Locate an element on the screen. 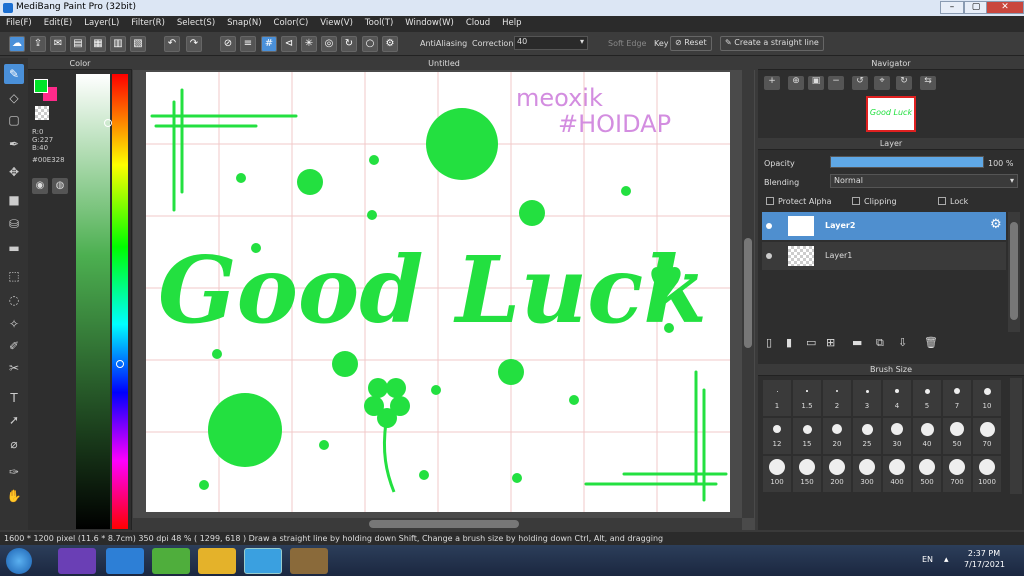 The width and height of the screenshot is (1024, 576). transparent-swatch is located at coordinates (42, 113).